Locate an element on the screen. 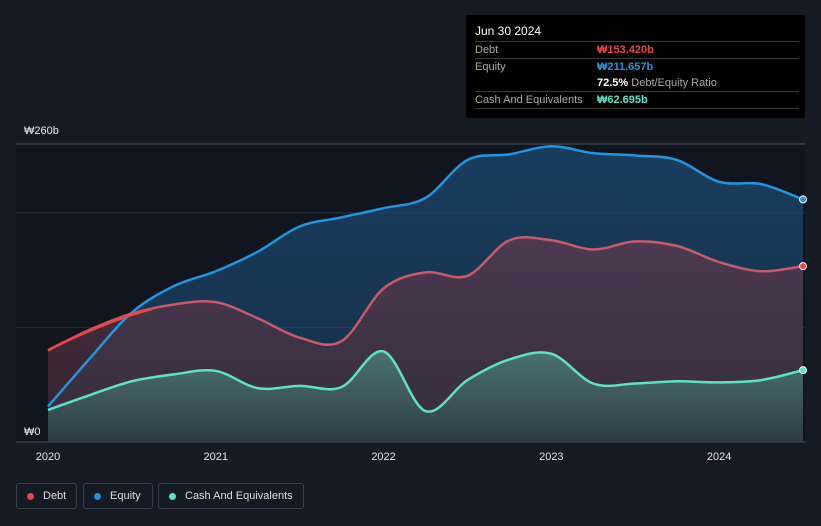  x-tick-label: 2021 is located at coordinates (216, 457).